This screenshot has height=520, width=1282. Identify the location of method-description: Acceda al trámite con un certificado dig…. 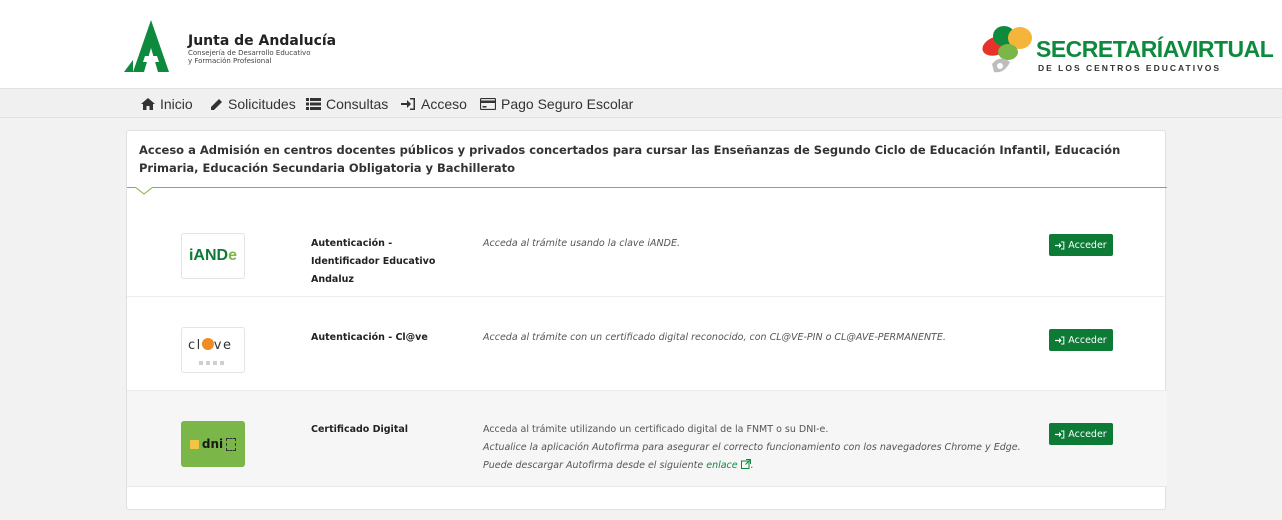
(714, 337).